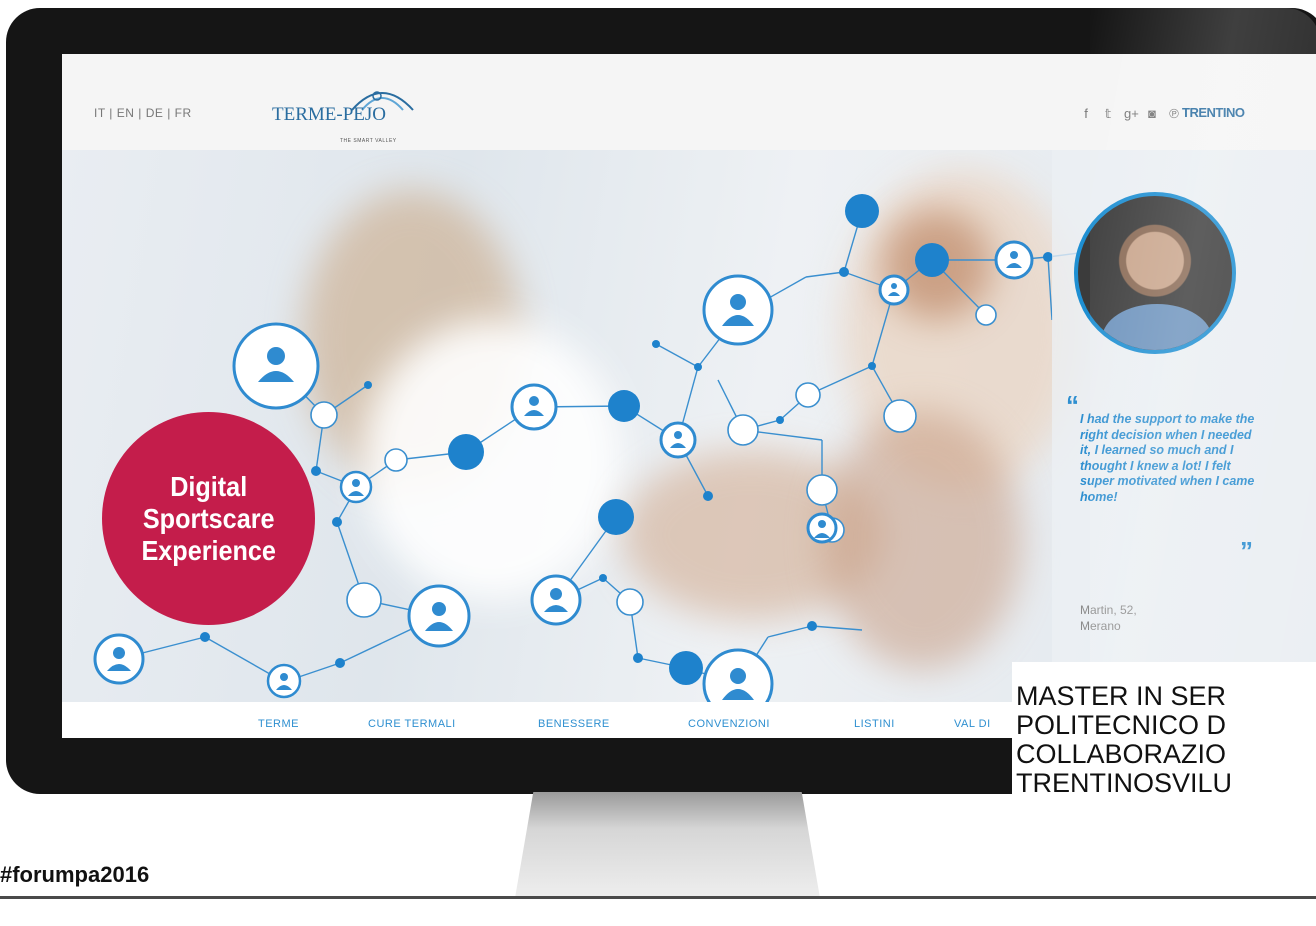  I want to click on digital-sportscare-badge: Digital Sportscare Experience, so click(208, 518).